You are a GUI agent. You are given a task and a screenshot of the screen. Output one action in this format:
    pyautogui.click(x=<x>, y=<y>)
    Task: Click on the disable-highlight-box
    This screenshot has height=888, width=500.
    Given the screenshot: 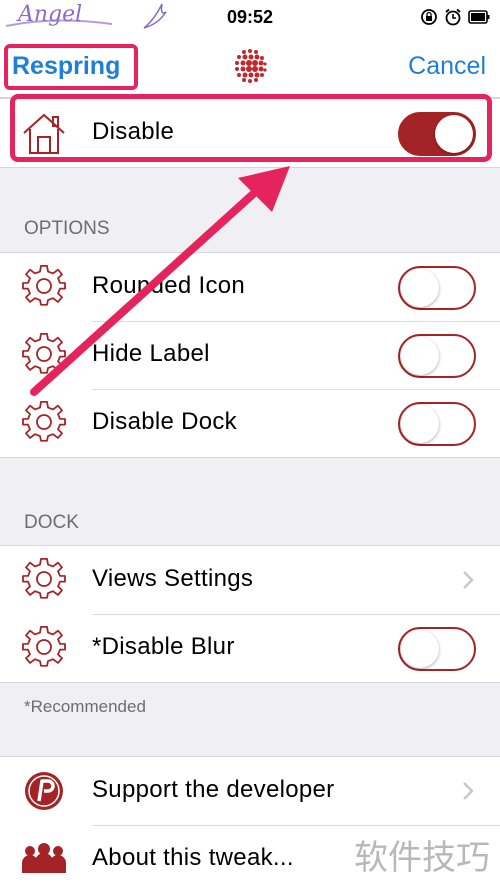 What is the action you would take?
    pyautogui.click(x=251, y=128)
    